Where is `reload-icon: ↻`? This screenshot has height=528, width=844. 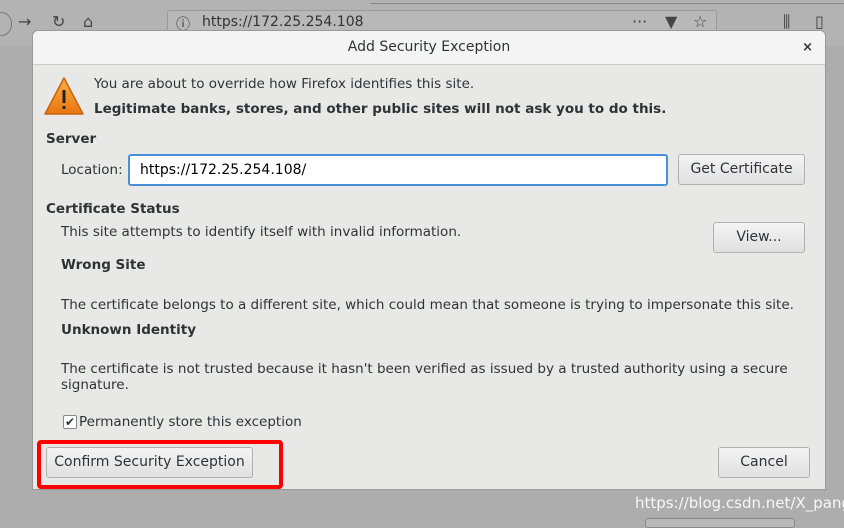 reload-icon: ↻ is located at coordinates (58, 21).